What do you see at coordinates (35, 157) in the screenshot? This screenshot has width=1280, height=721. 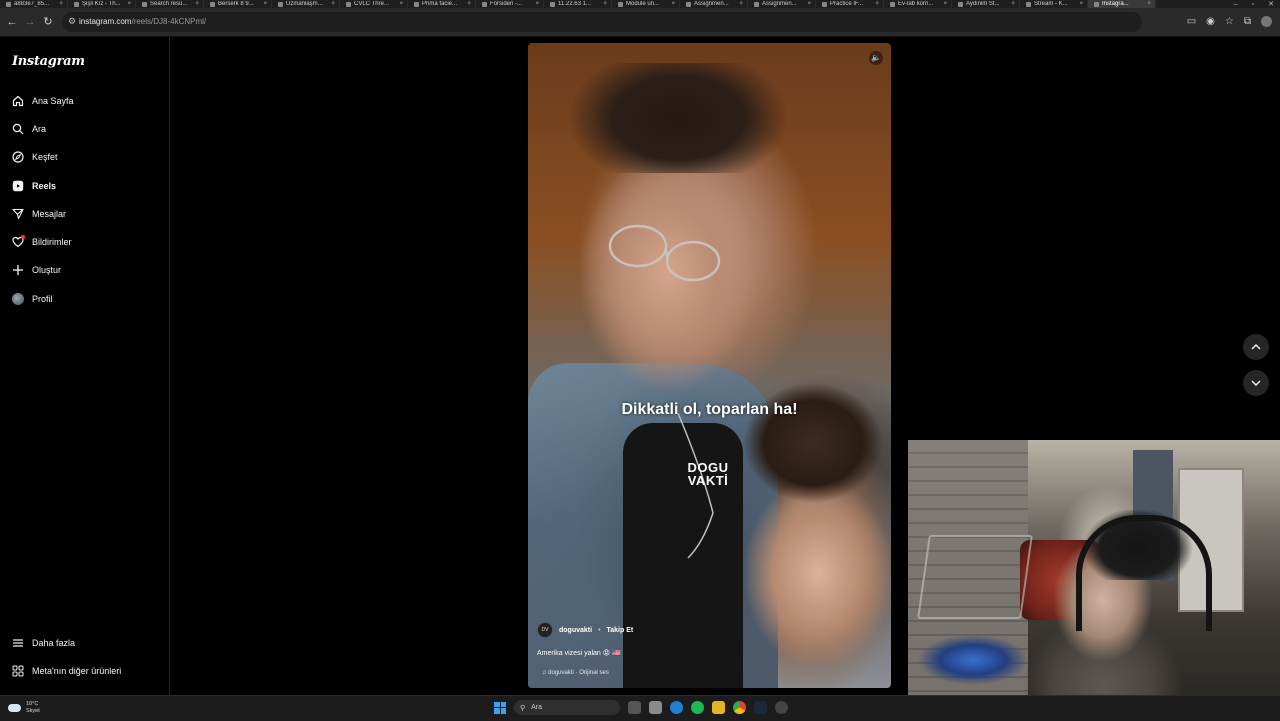 I see `nav-explore: Keşfet` at bounding box center [35, 157].